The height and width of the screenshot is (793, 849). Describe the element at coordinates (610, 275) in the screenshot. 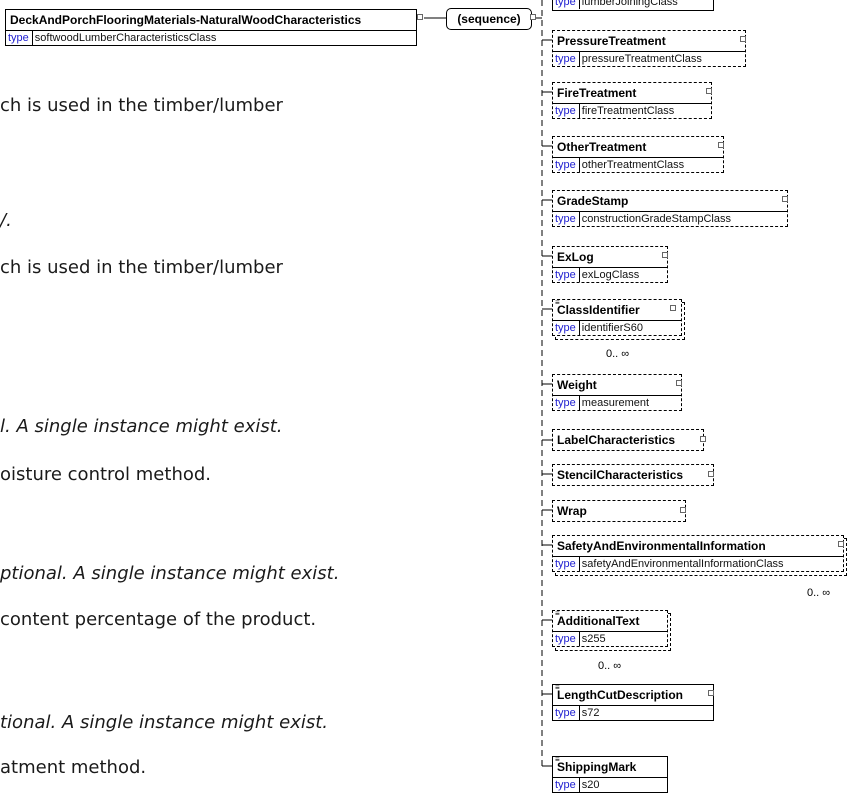

I see `element-type: exLogClass` at that location.